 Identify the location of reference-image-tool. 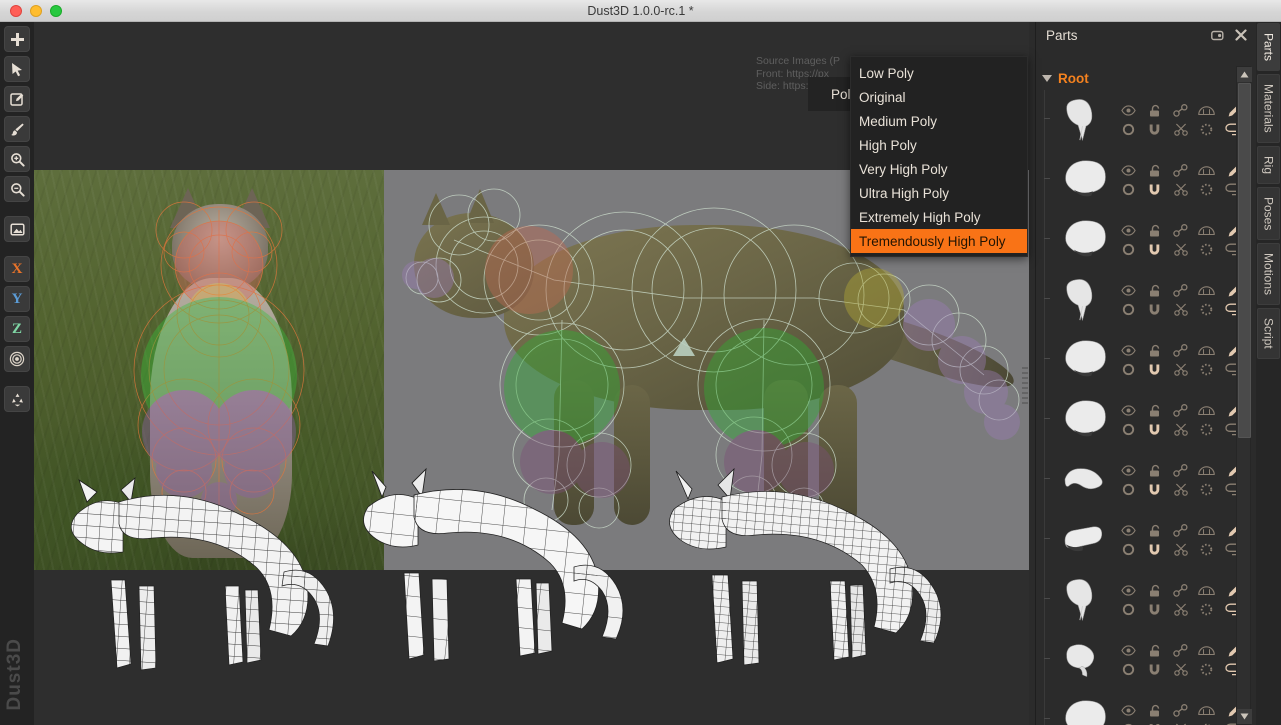
(17, 229).